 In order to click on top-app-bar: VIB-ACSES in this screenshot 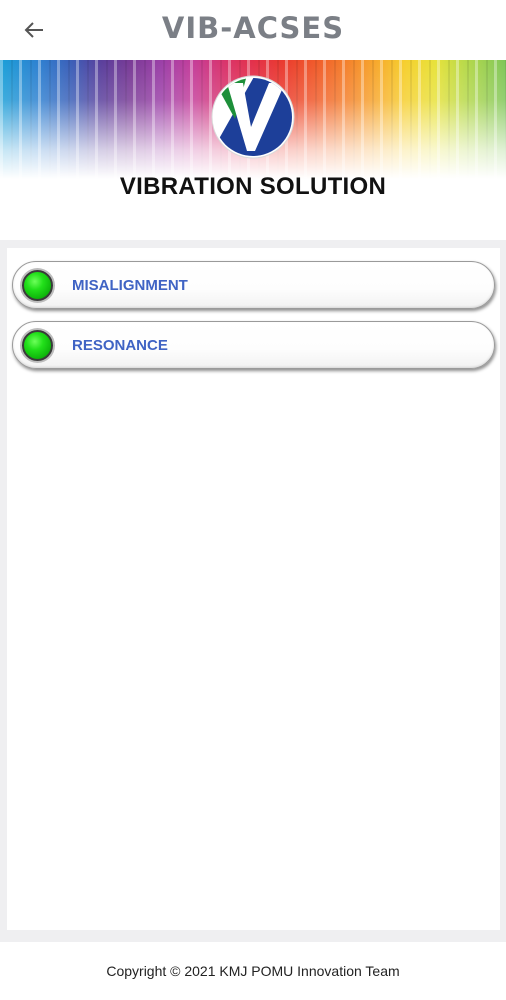, I will do `click(253, 30)`.